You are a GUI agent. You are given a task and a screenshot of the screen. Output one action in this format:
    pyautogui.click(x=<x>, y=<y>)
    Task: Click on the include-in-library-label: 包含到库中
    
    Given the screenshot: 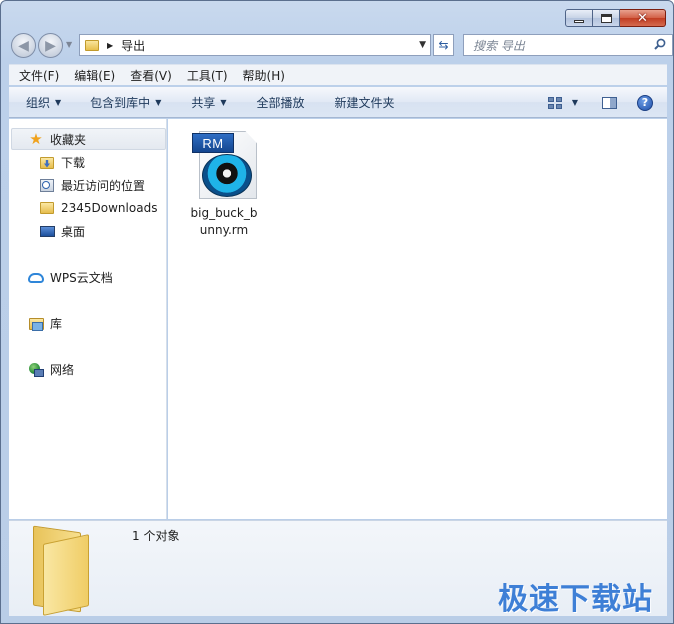 What is the action you would take?
    pyautogui.click(x=120, y=102)
    